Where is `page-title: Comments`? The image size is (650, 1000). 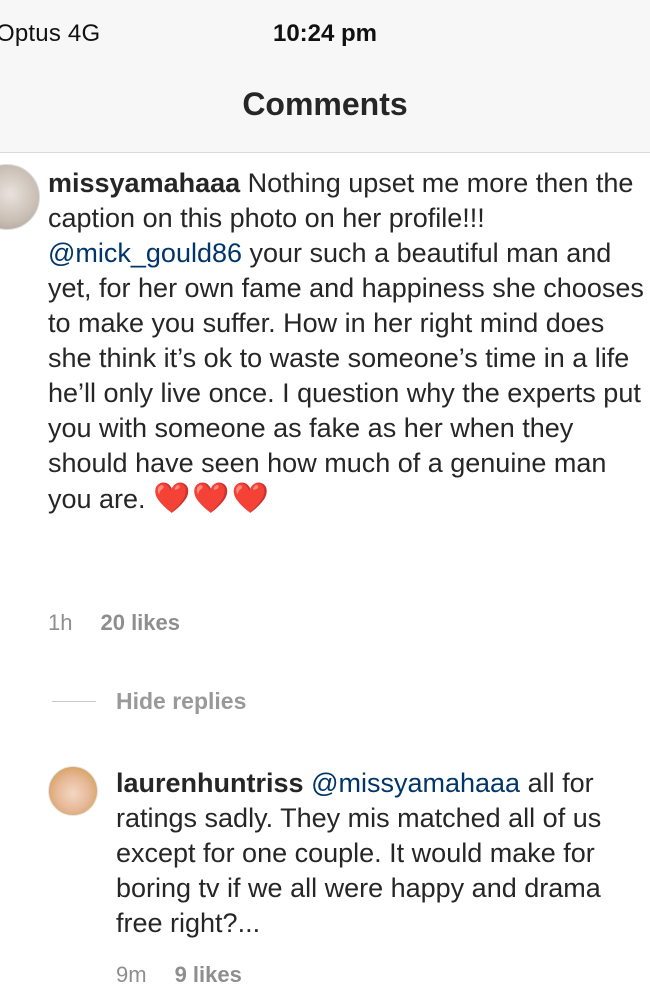 page-title: Comments is located at coordinates (325, 104).